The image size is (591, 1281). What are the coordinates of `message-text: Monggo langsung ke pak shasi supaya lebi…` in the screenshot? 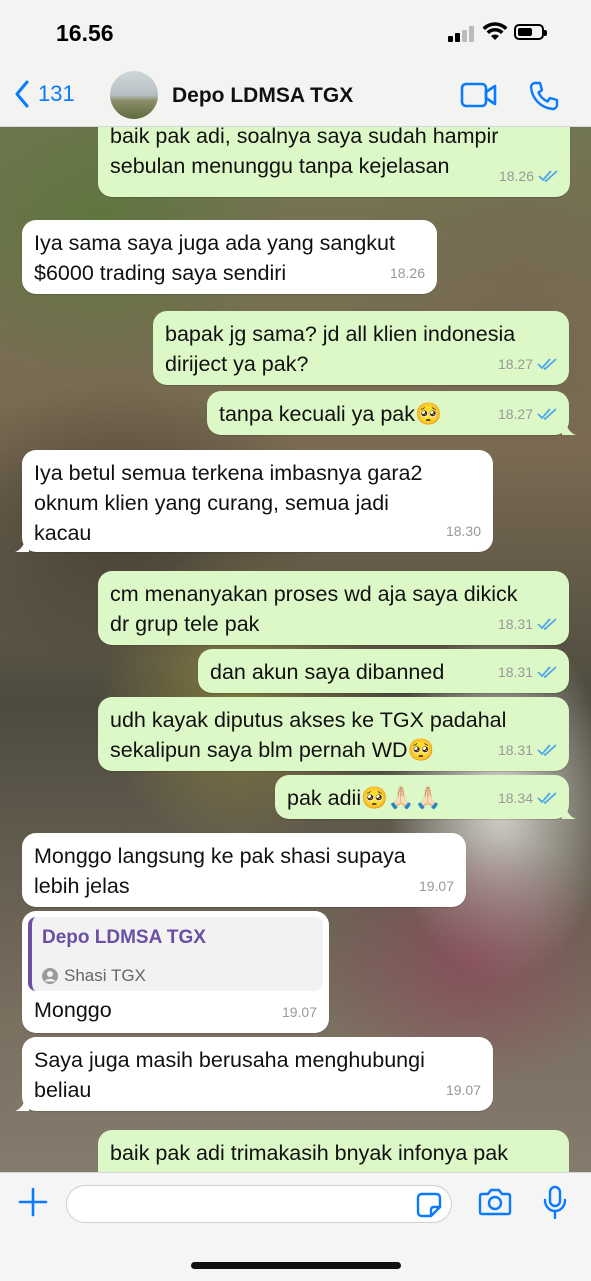 It's located at (220, 871).